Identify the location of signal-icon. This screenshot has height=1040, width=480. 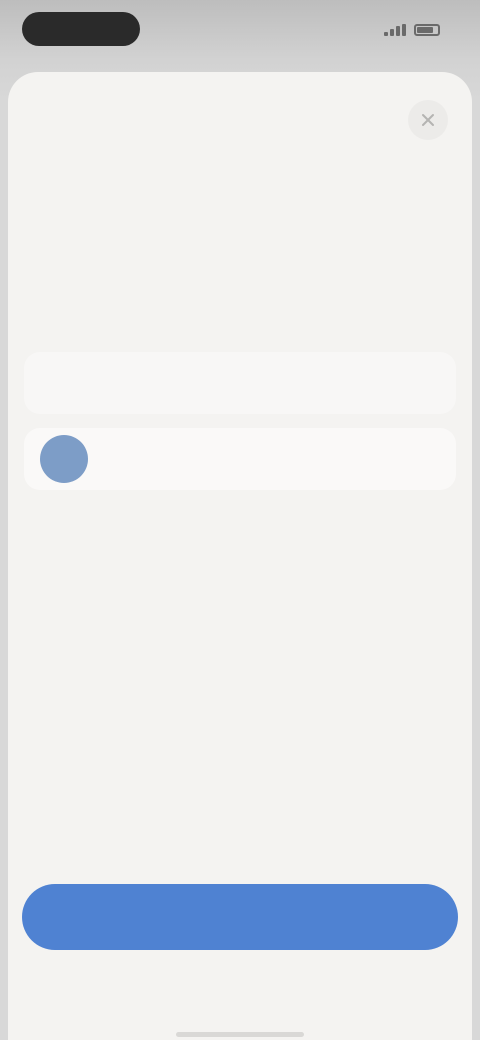
(395, 30).